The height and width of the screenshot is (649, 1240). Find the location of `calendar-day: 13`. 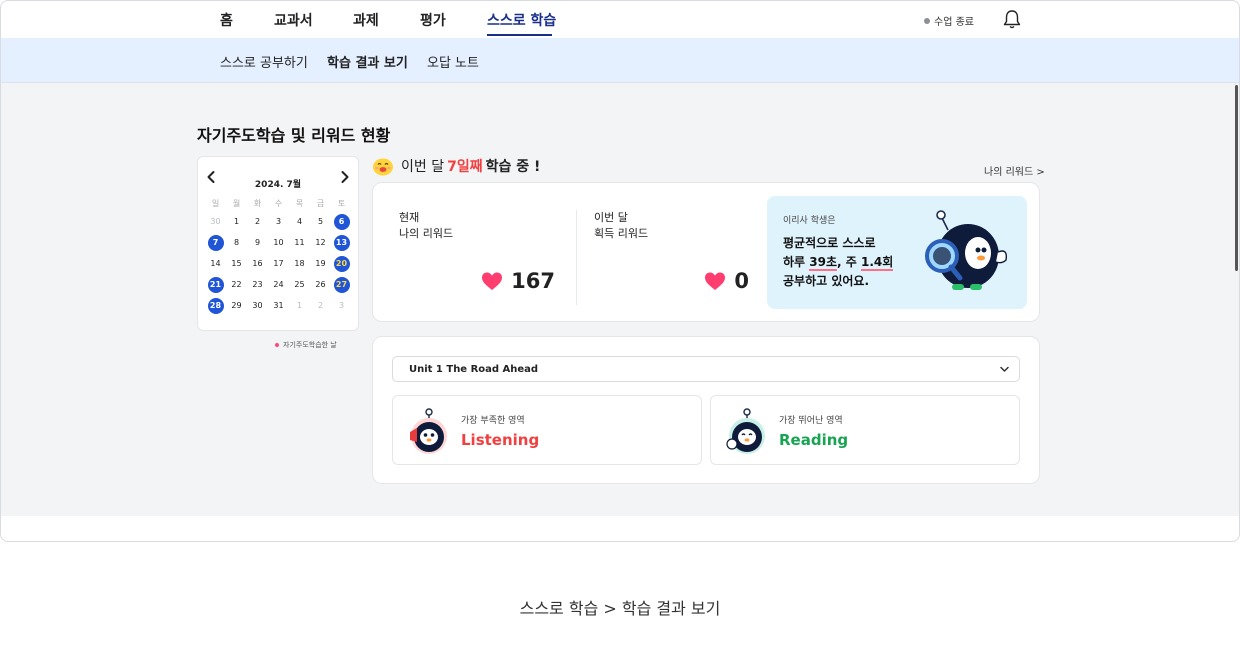

calendar-day: 13 is located at coordinates (341, 242).